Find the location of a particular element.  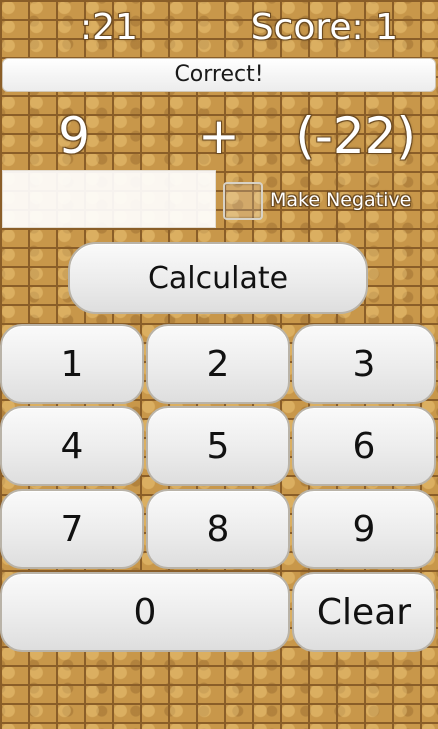

first-operand: 9 is located at coordinates (74, 136).